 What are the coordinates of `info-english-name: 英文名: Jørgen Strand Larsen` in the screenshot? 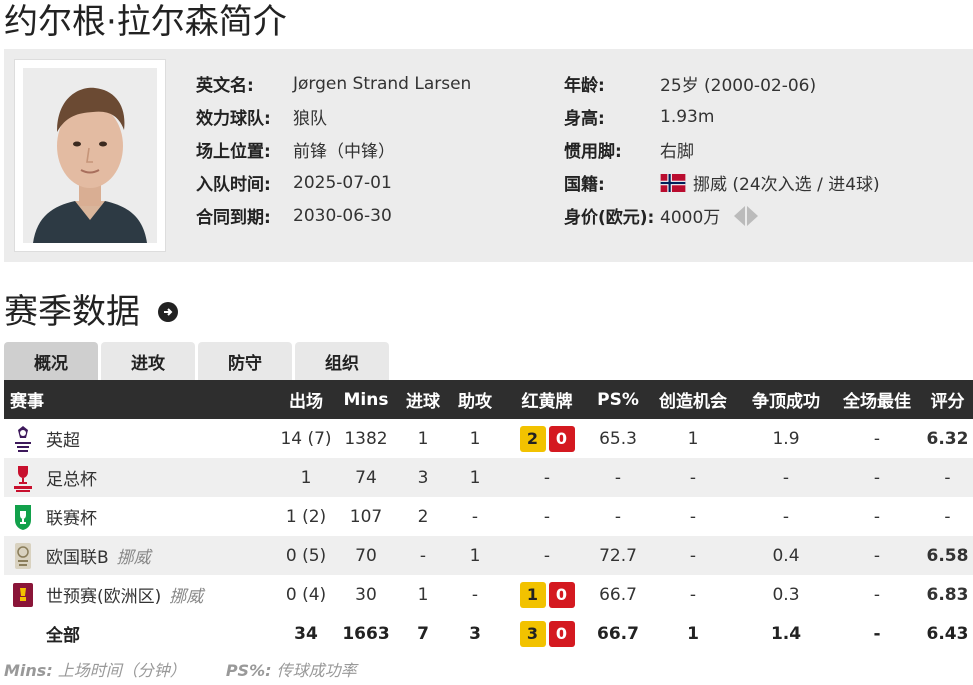 It's located at (371, 83).